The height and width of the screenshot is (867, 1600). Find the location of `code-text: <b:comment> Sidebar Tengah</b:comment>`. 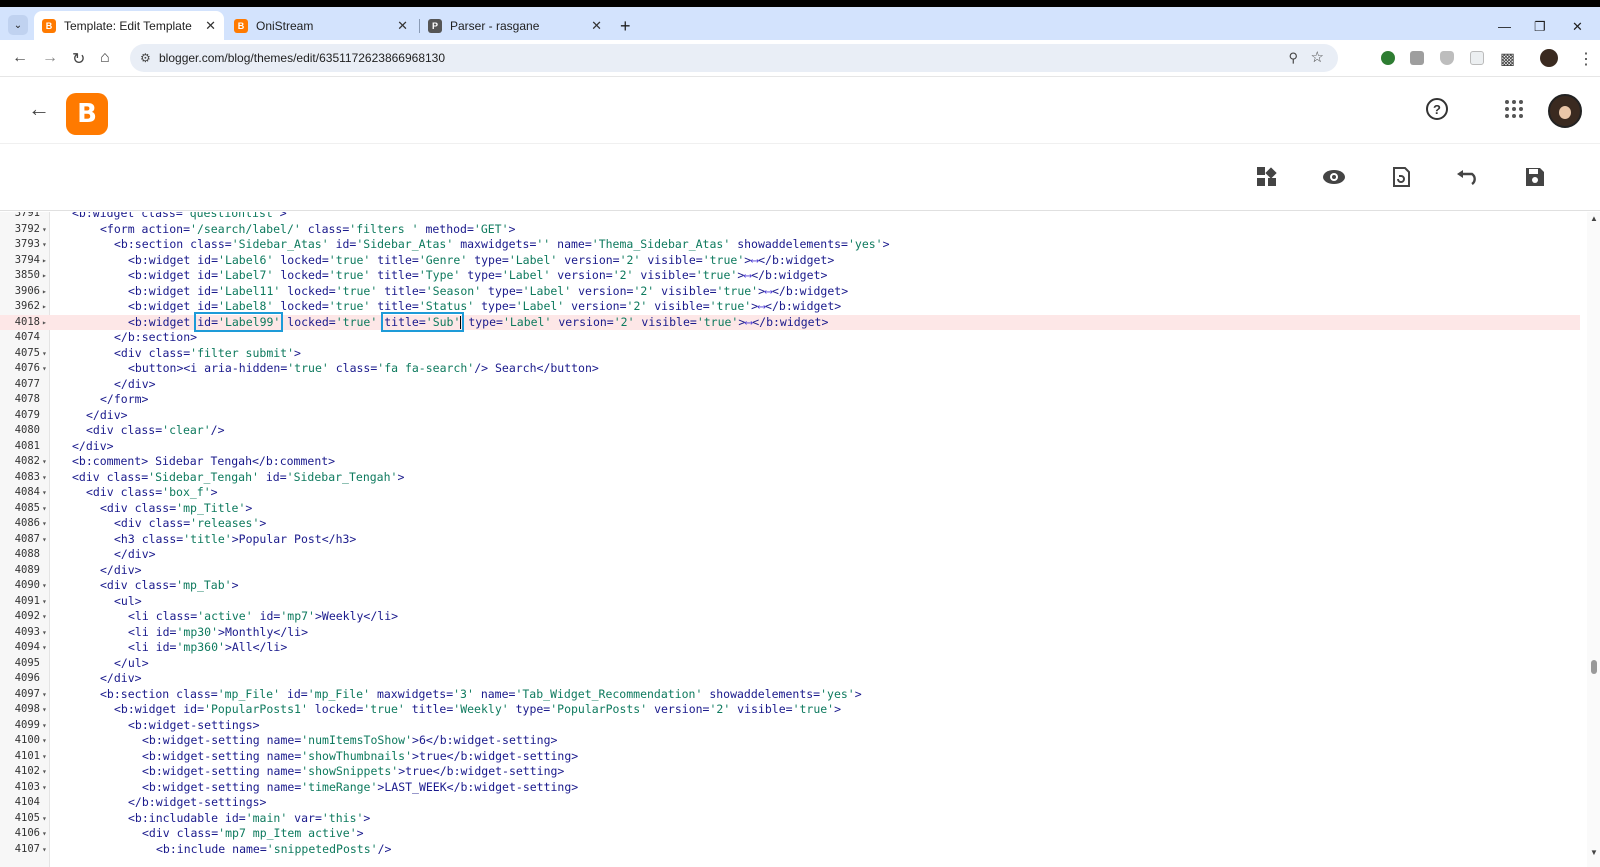

code-text: <b:comment> Sidebar Tengah</b:comment> is located at coordinates (203, 462).